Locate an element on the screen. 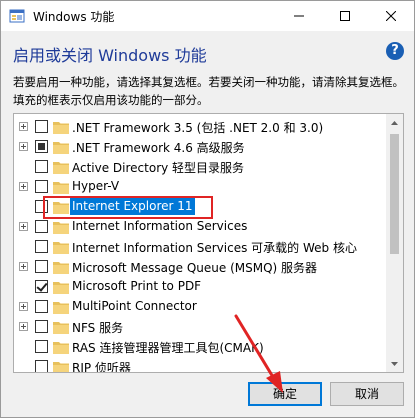  scroll-down-icon is located at coordinates (394, 363).